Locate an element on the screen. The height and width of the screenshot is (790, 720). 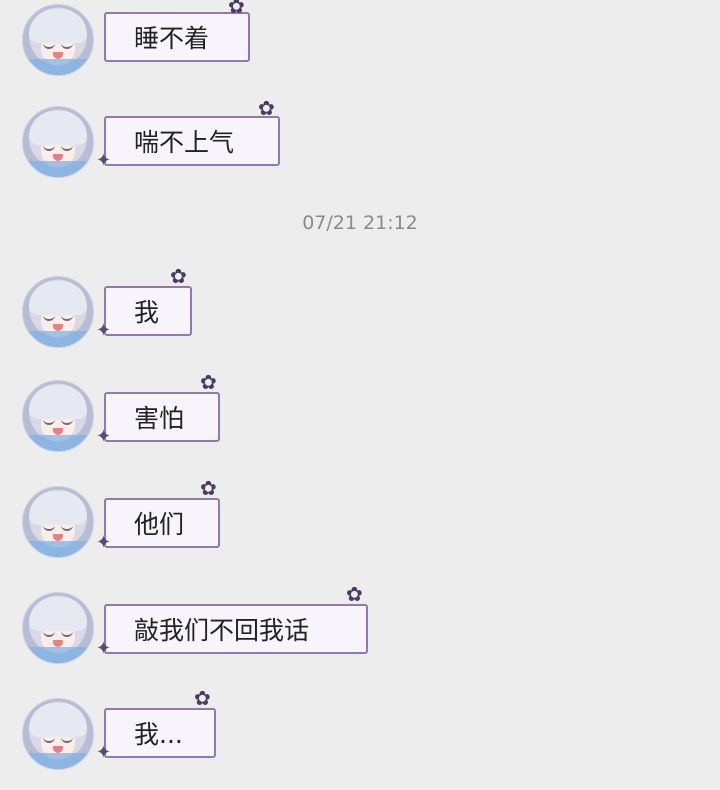
message-bubble: 喘不上气 is located at coordinates (192, 141).